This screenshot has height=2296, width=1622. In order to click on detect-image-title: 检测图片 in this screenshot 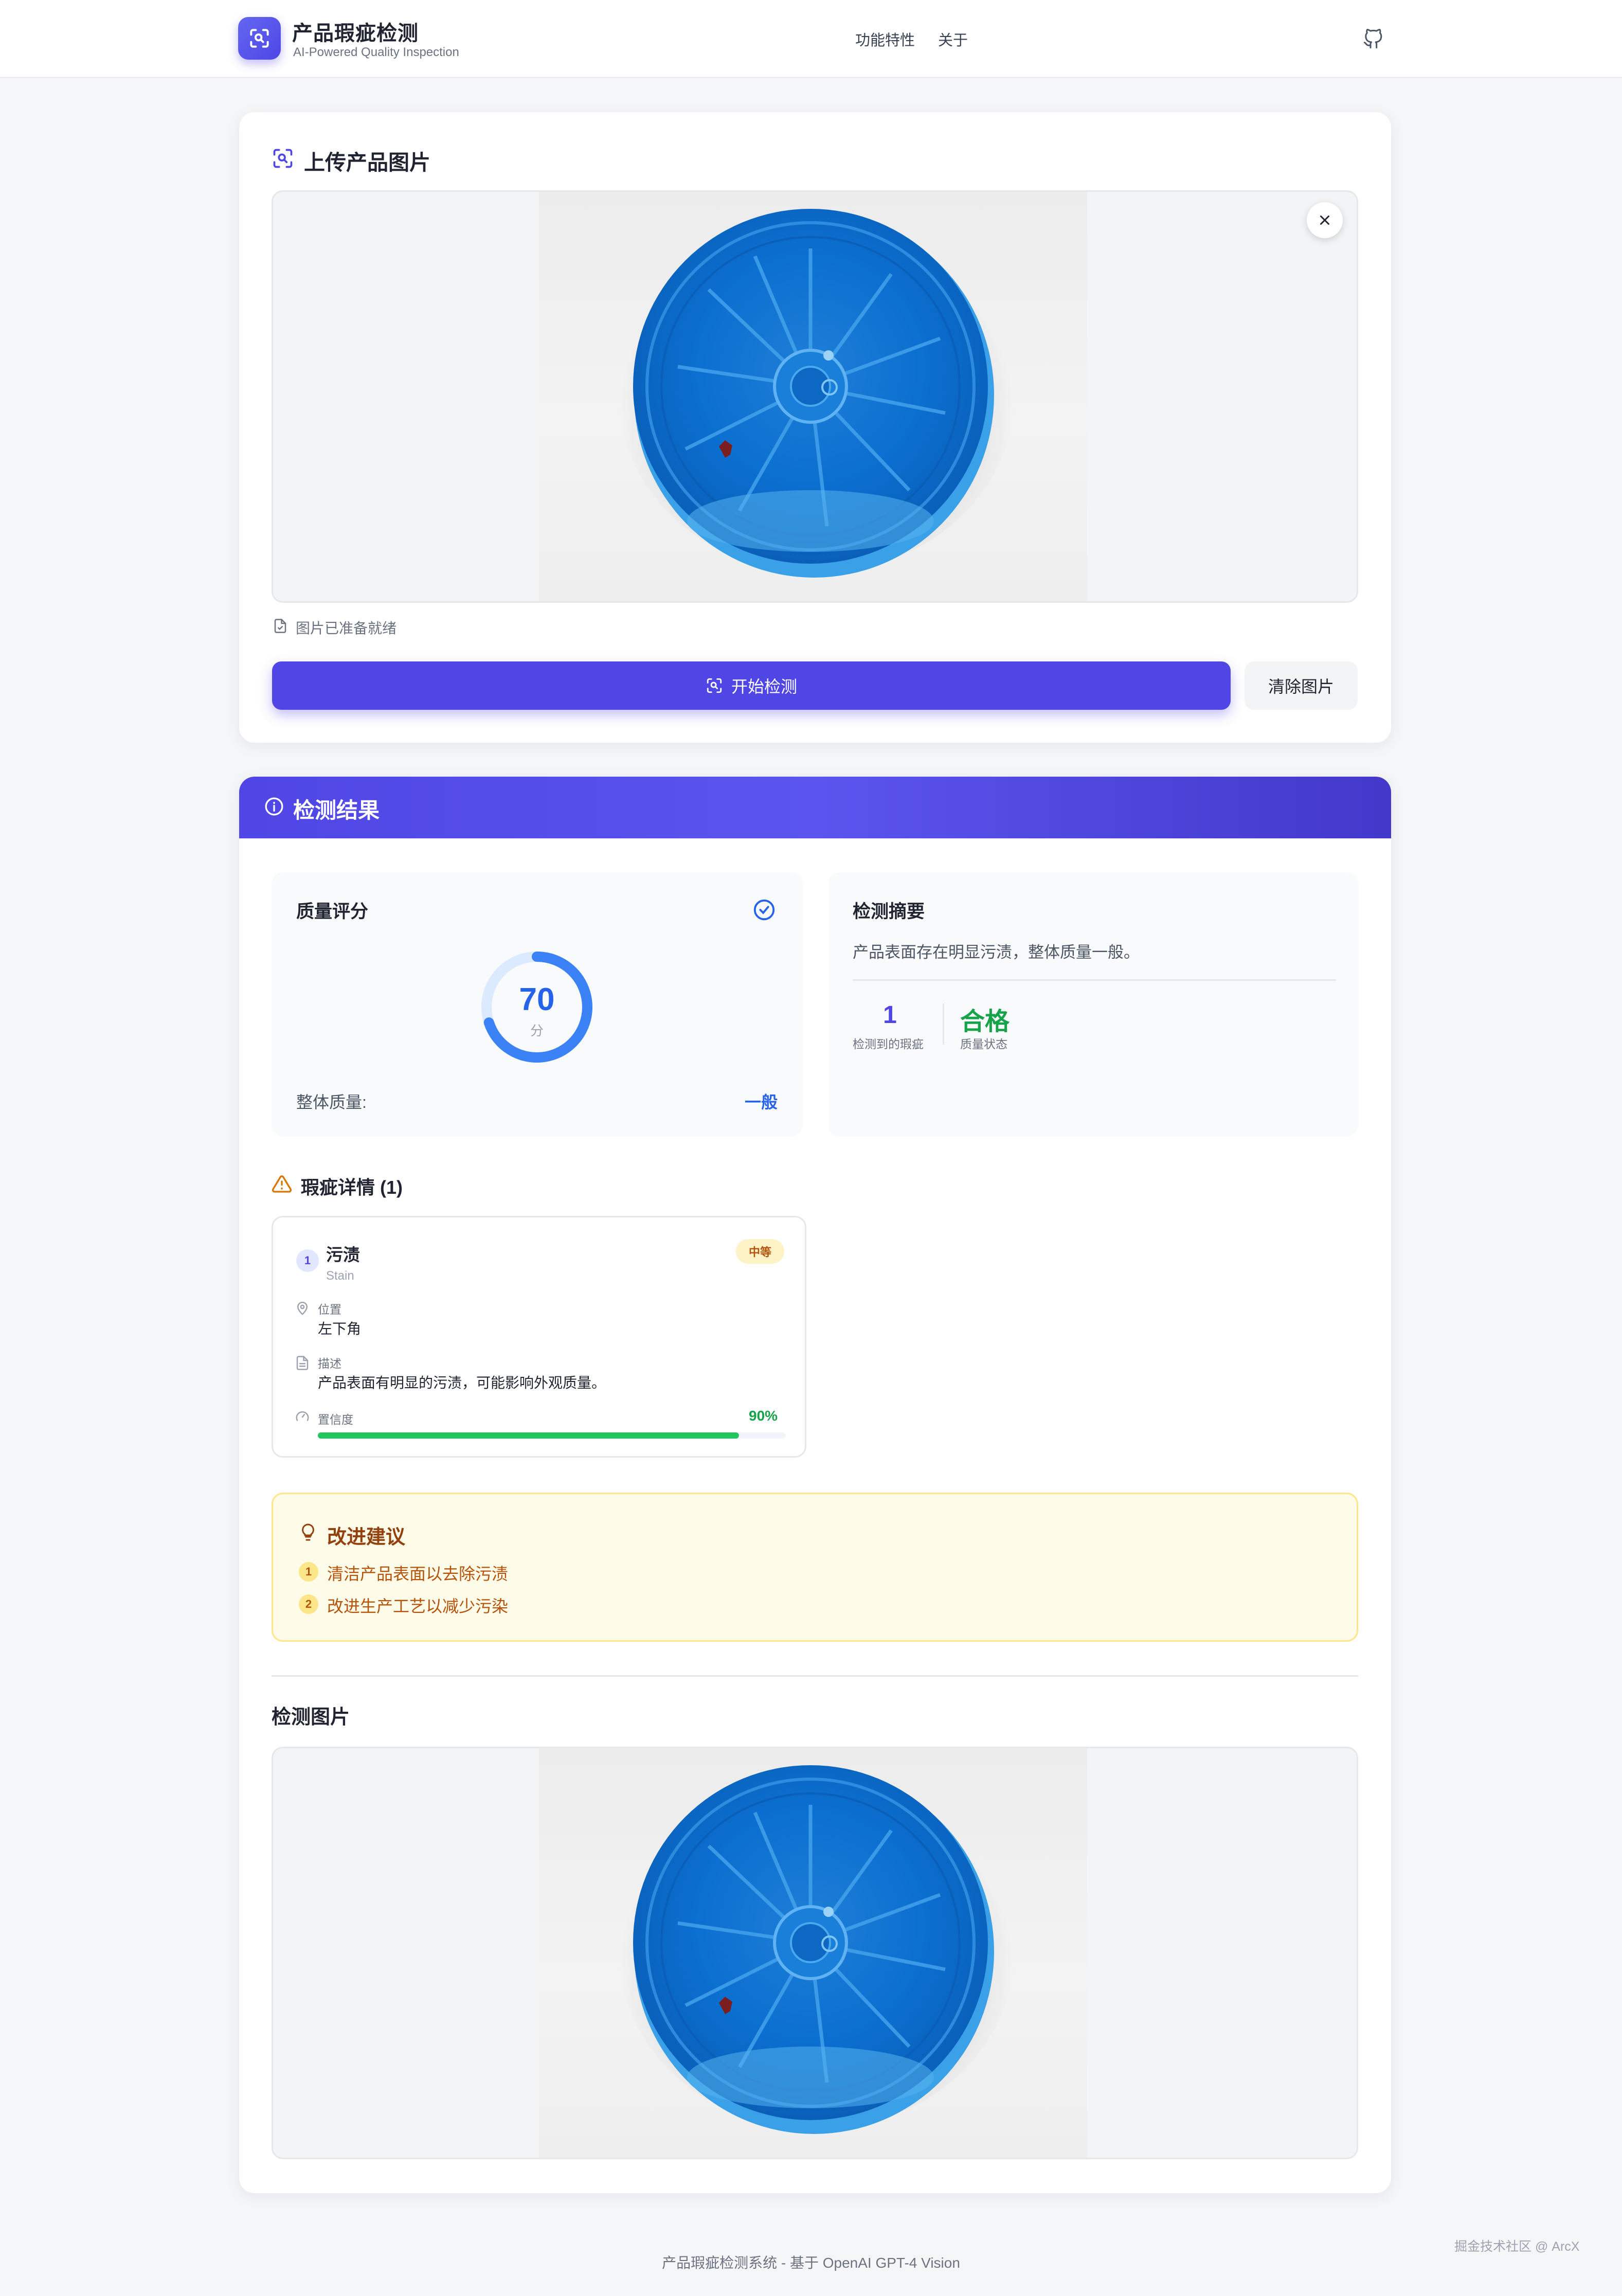, I will do `click(311, 1717)`.